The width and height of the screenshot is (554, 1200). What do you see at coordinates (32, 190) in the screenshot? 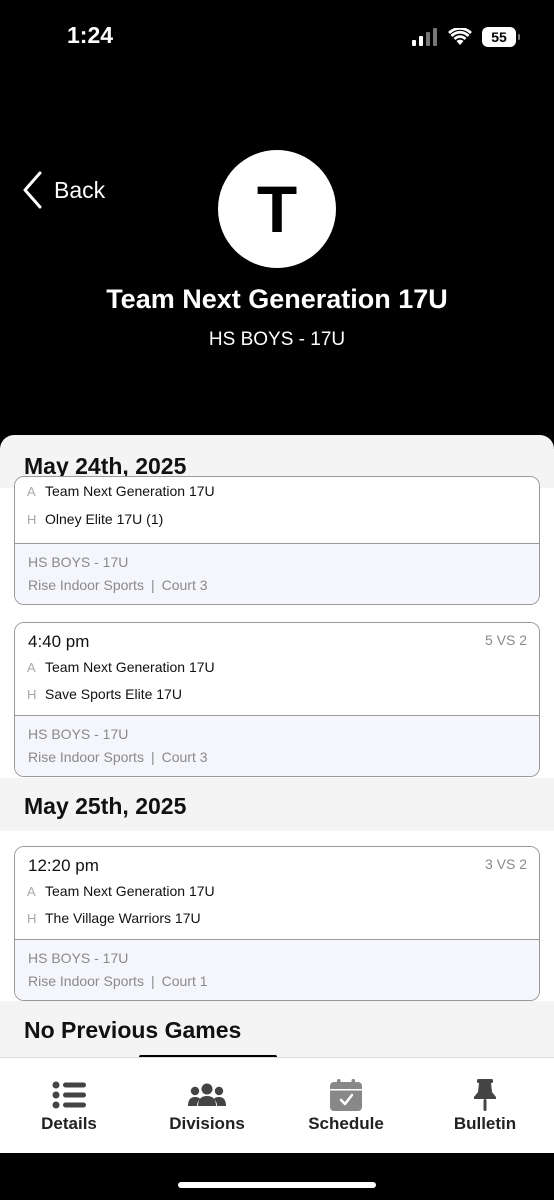
I see `chevron-left-icon` at bounding box center [32, 190].